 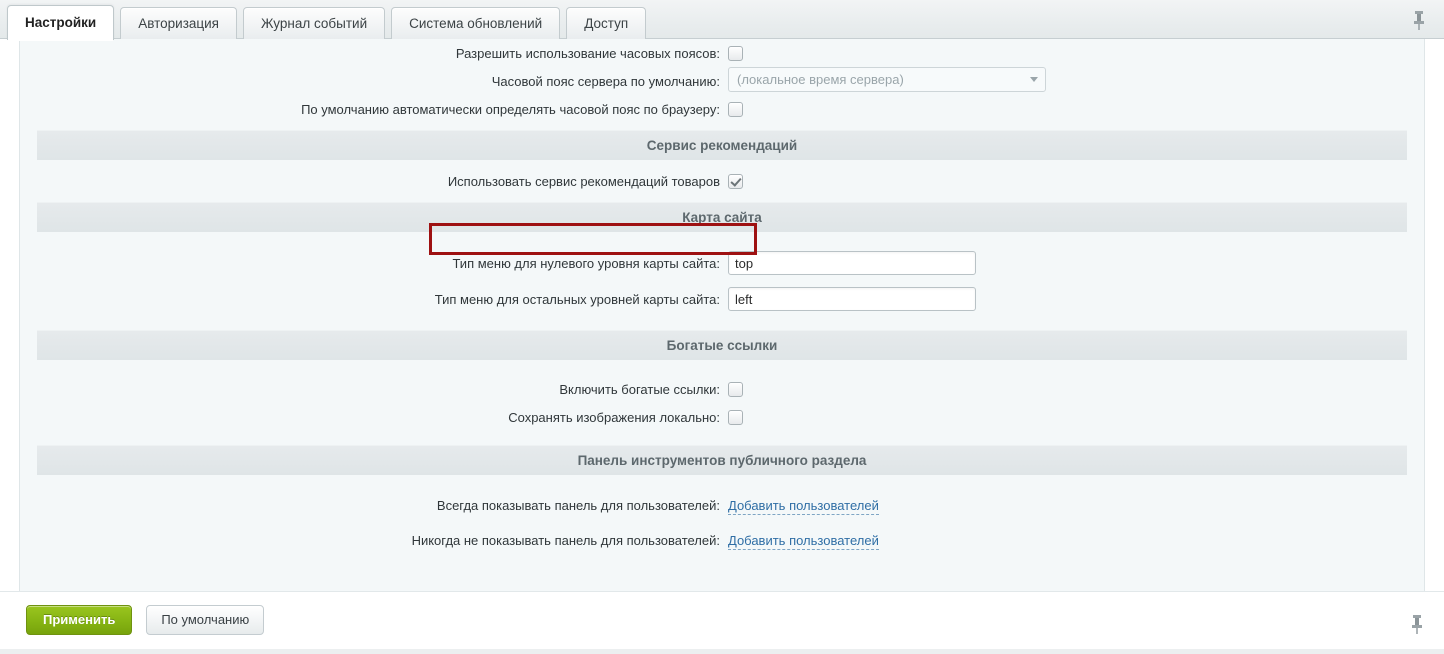 What do you see at coordinates (1076, 109) in the screenshot?
I see `autodetect-timezone-field` at bounding box center [1076, 109].